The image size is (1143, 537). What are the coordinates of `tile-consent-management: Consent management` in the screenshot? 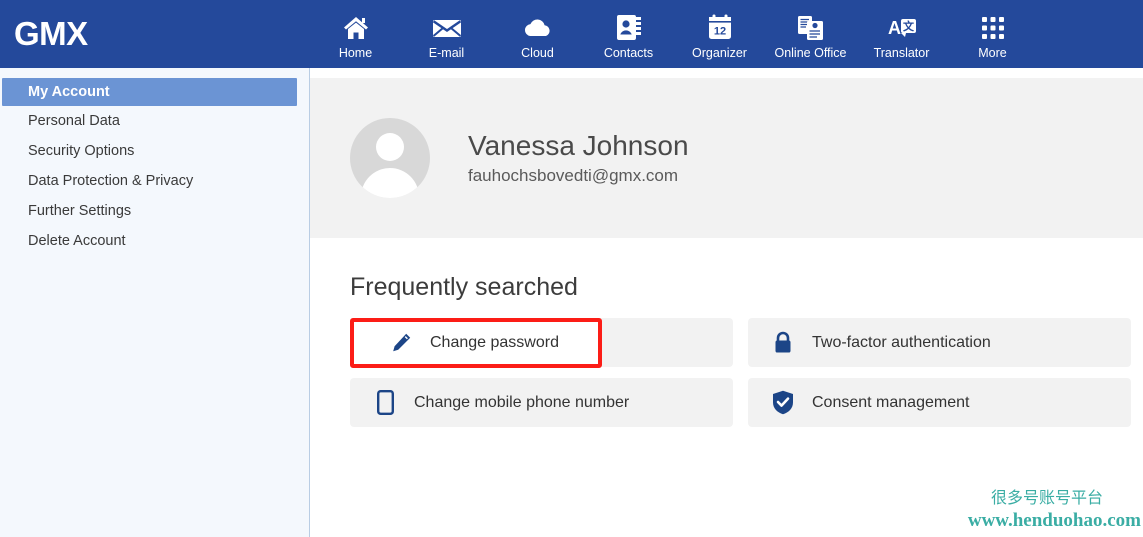 It's located at (939, 402).